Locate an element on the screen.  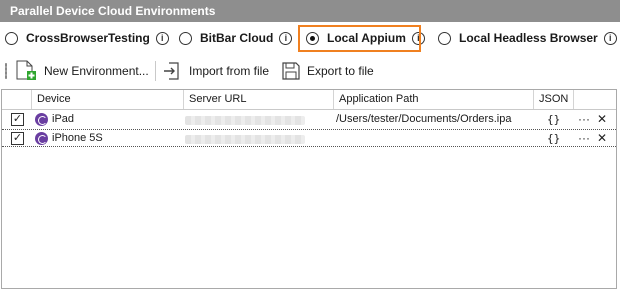
radio-label: Local Headless Browser is located at coordinates (528, 38).